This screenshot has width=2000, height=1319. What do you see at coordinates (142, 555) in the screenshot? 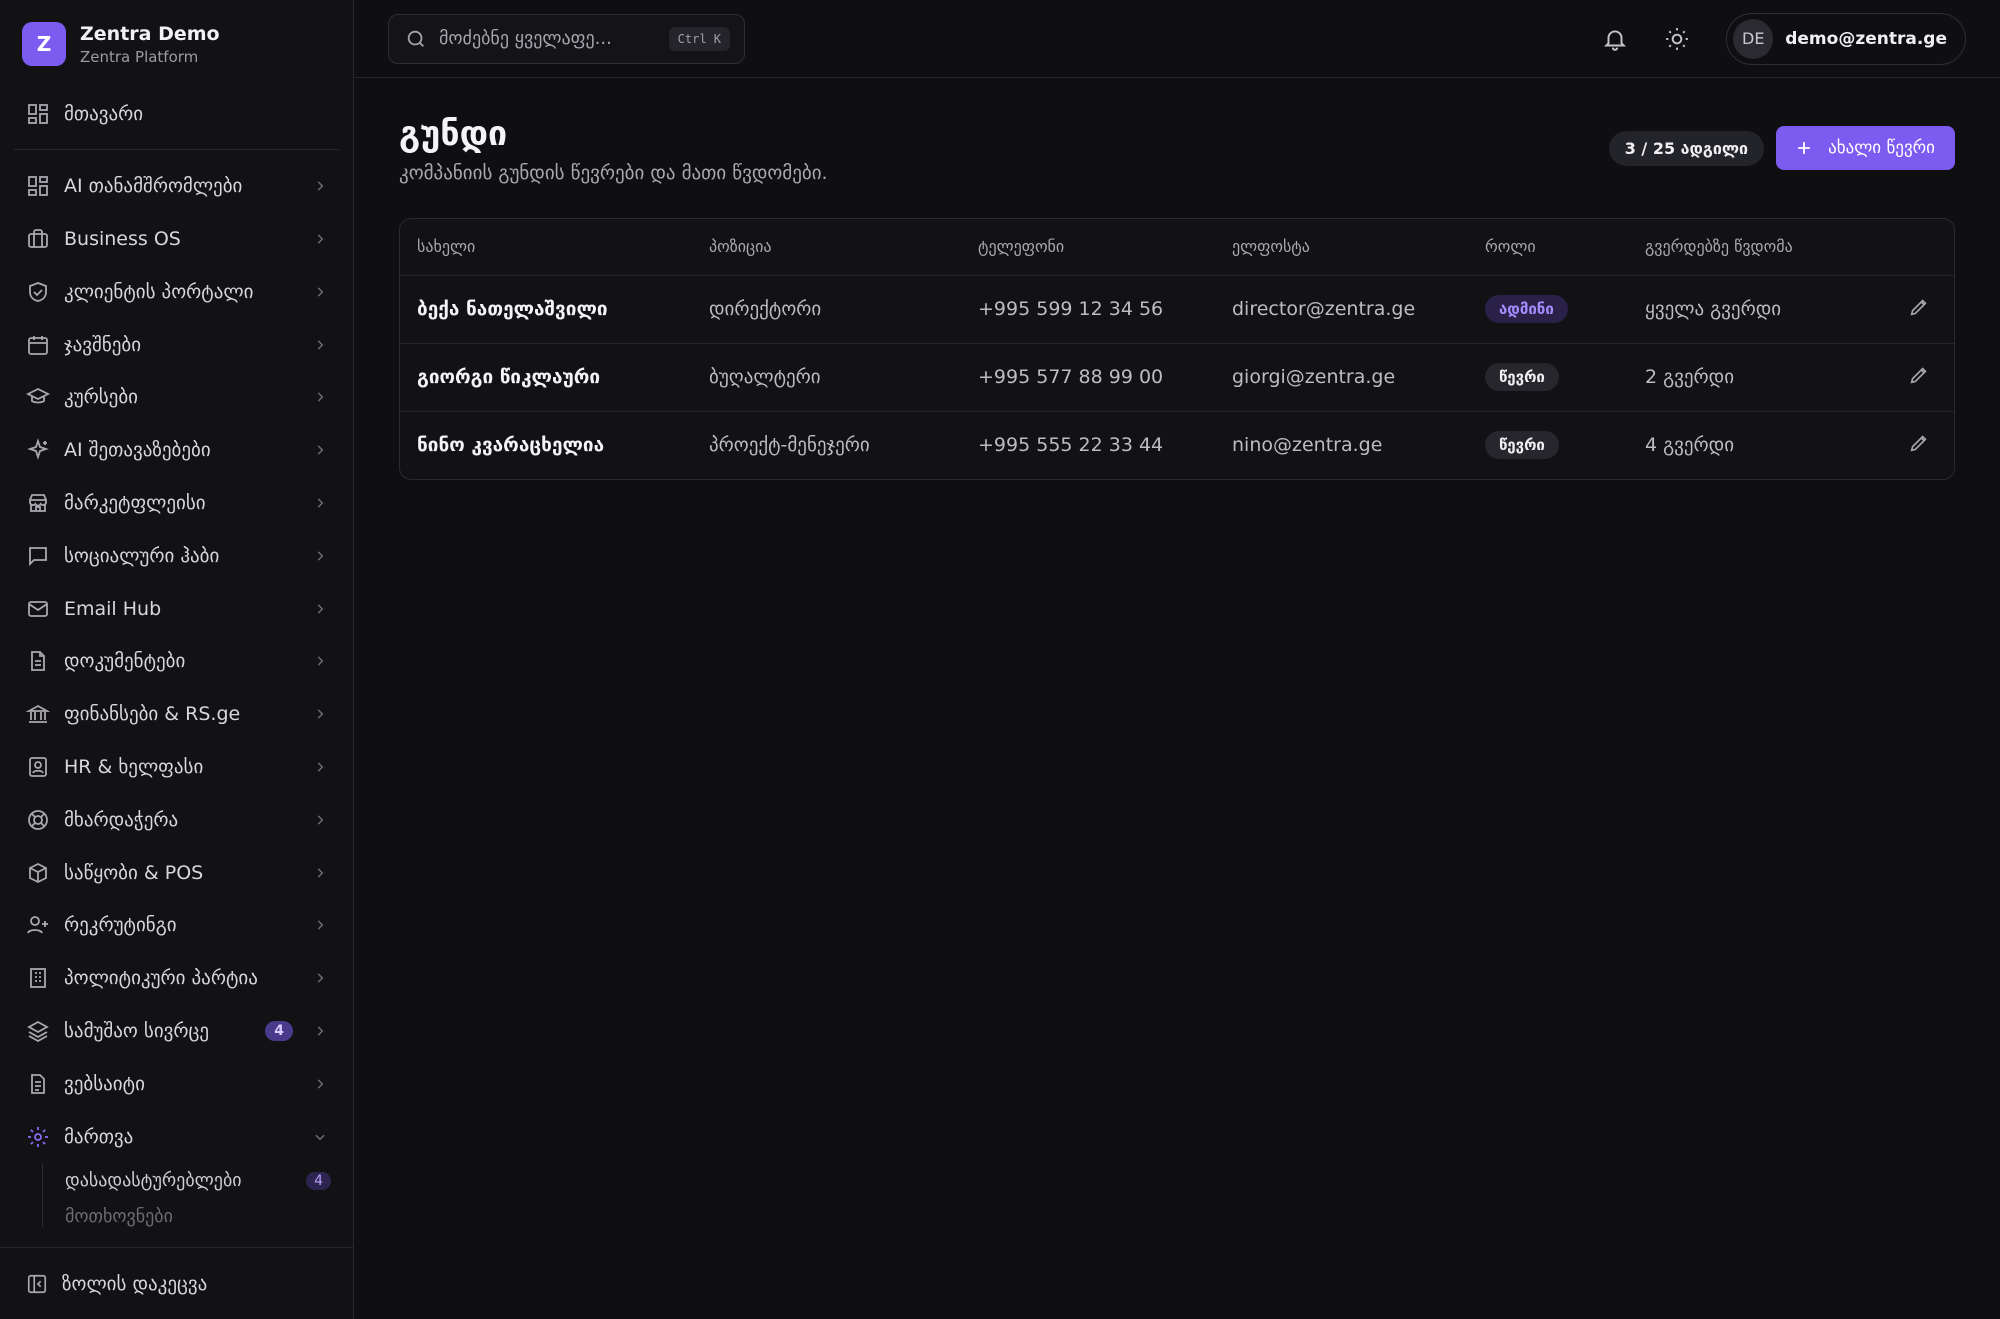
I see `sidebar-item-label: სოციალური ჰაბი` at bounding box center [142, 555].